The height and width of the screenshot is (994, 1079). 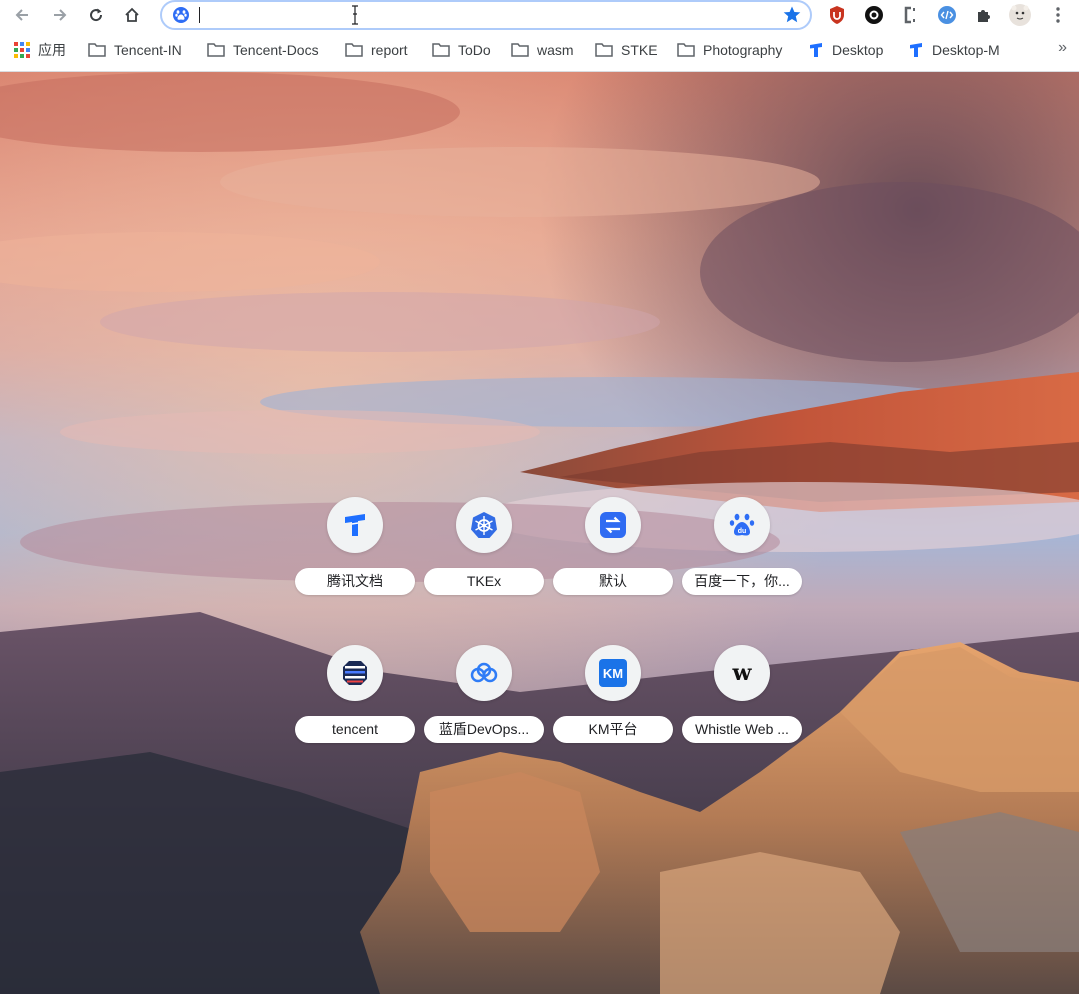 I want to click on bookmark-star-icon, so click(x=792, y=15).